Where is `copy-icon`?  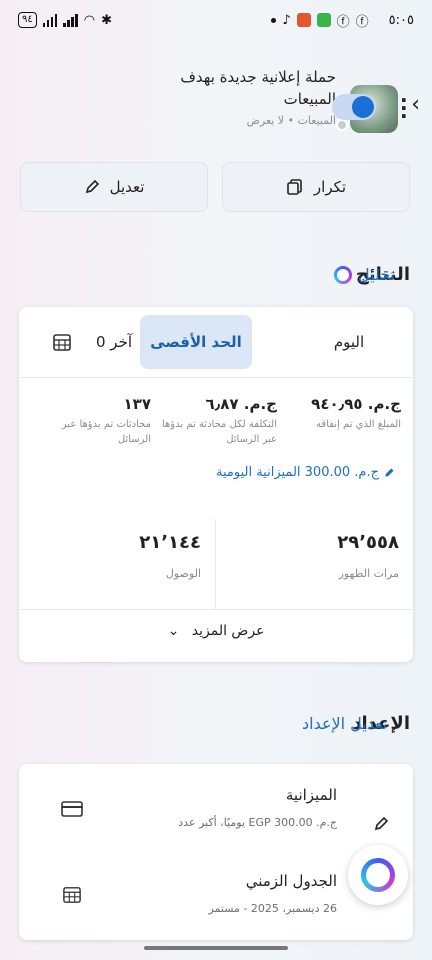 copy-icon is located at coordinates (294, 187).